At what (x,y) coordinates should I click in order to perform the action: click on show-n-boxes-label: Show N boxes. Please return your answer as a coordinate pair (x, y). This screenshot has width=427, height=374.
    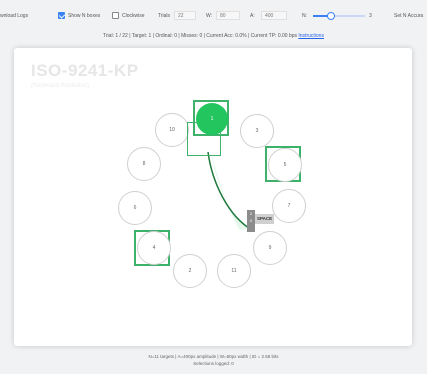
    Looking at the image, I should click on (84, 16).